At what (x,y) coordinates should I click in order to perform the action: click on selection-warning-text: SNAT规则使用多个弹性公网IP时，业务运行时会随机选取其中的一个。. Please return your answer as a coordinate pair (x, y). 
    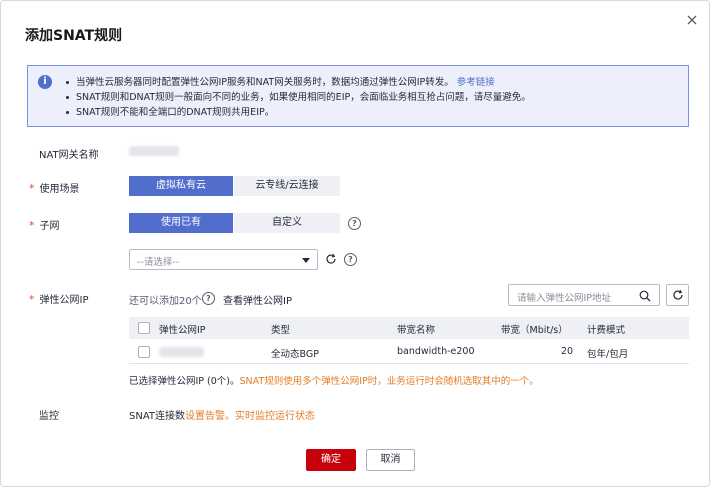
    Looking at the image, I should click on (389, 381).